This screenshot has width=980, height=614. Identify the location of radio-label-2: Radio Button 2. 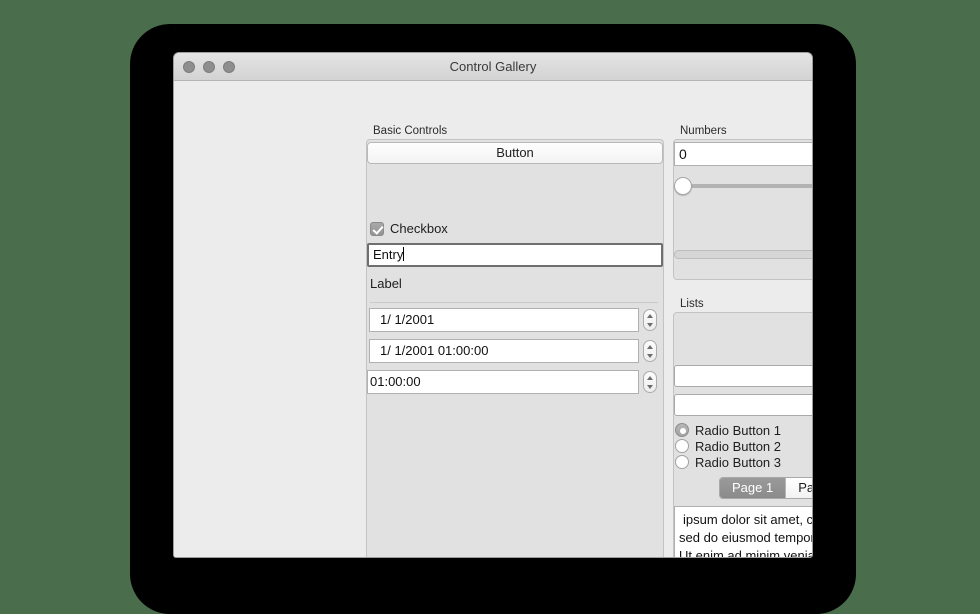
(738, 446).